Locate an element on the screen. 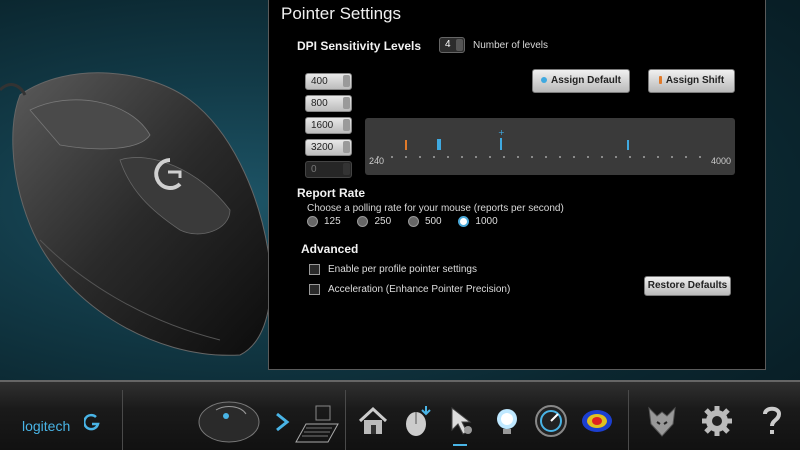 Image resolution: width=800 pixels, height=450 pixels. dpi-slider-graphic: + is located at coordinates (550, 146).